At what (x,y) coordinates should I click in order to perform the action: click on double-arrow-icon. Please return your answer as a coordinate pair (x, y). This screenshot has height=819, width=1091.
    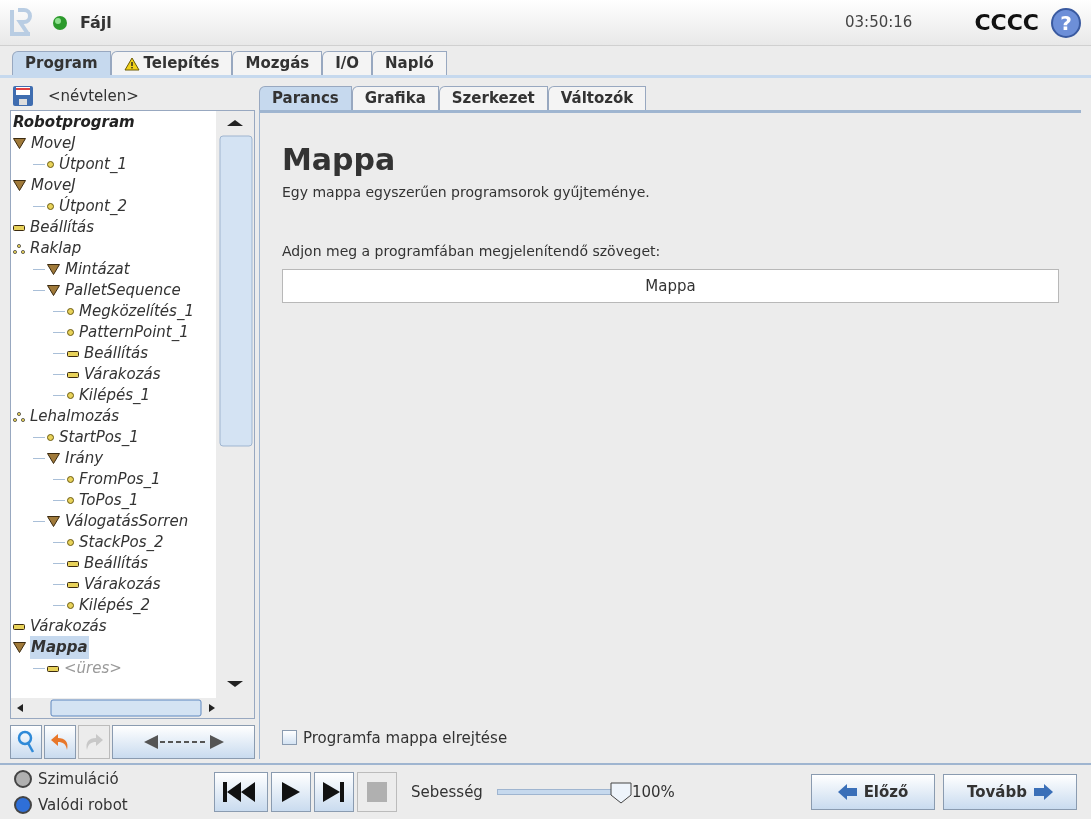
    Looking at the image, I should click on (183, 742).